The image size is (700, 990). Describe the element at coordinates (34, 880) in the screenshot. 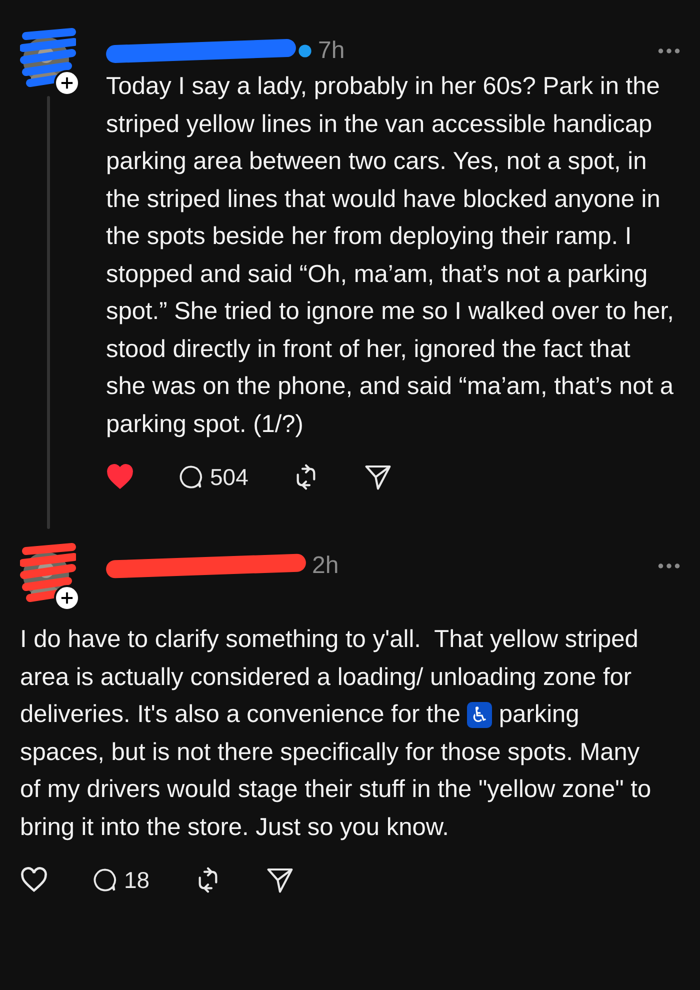

I see `heart-icon` at that location.